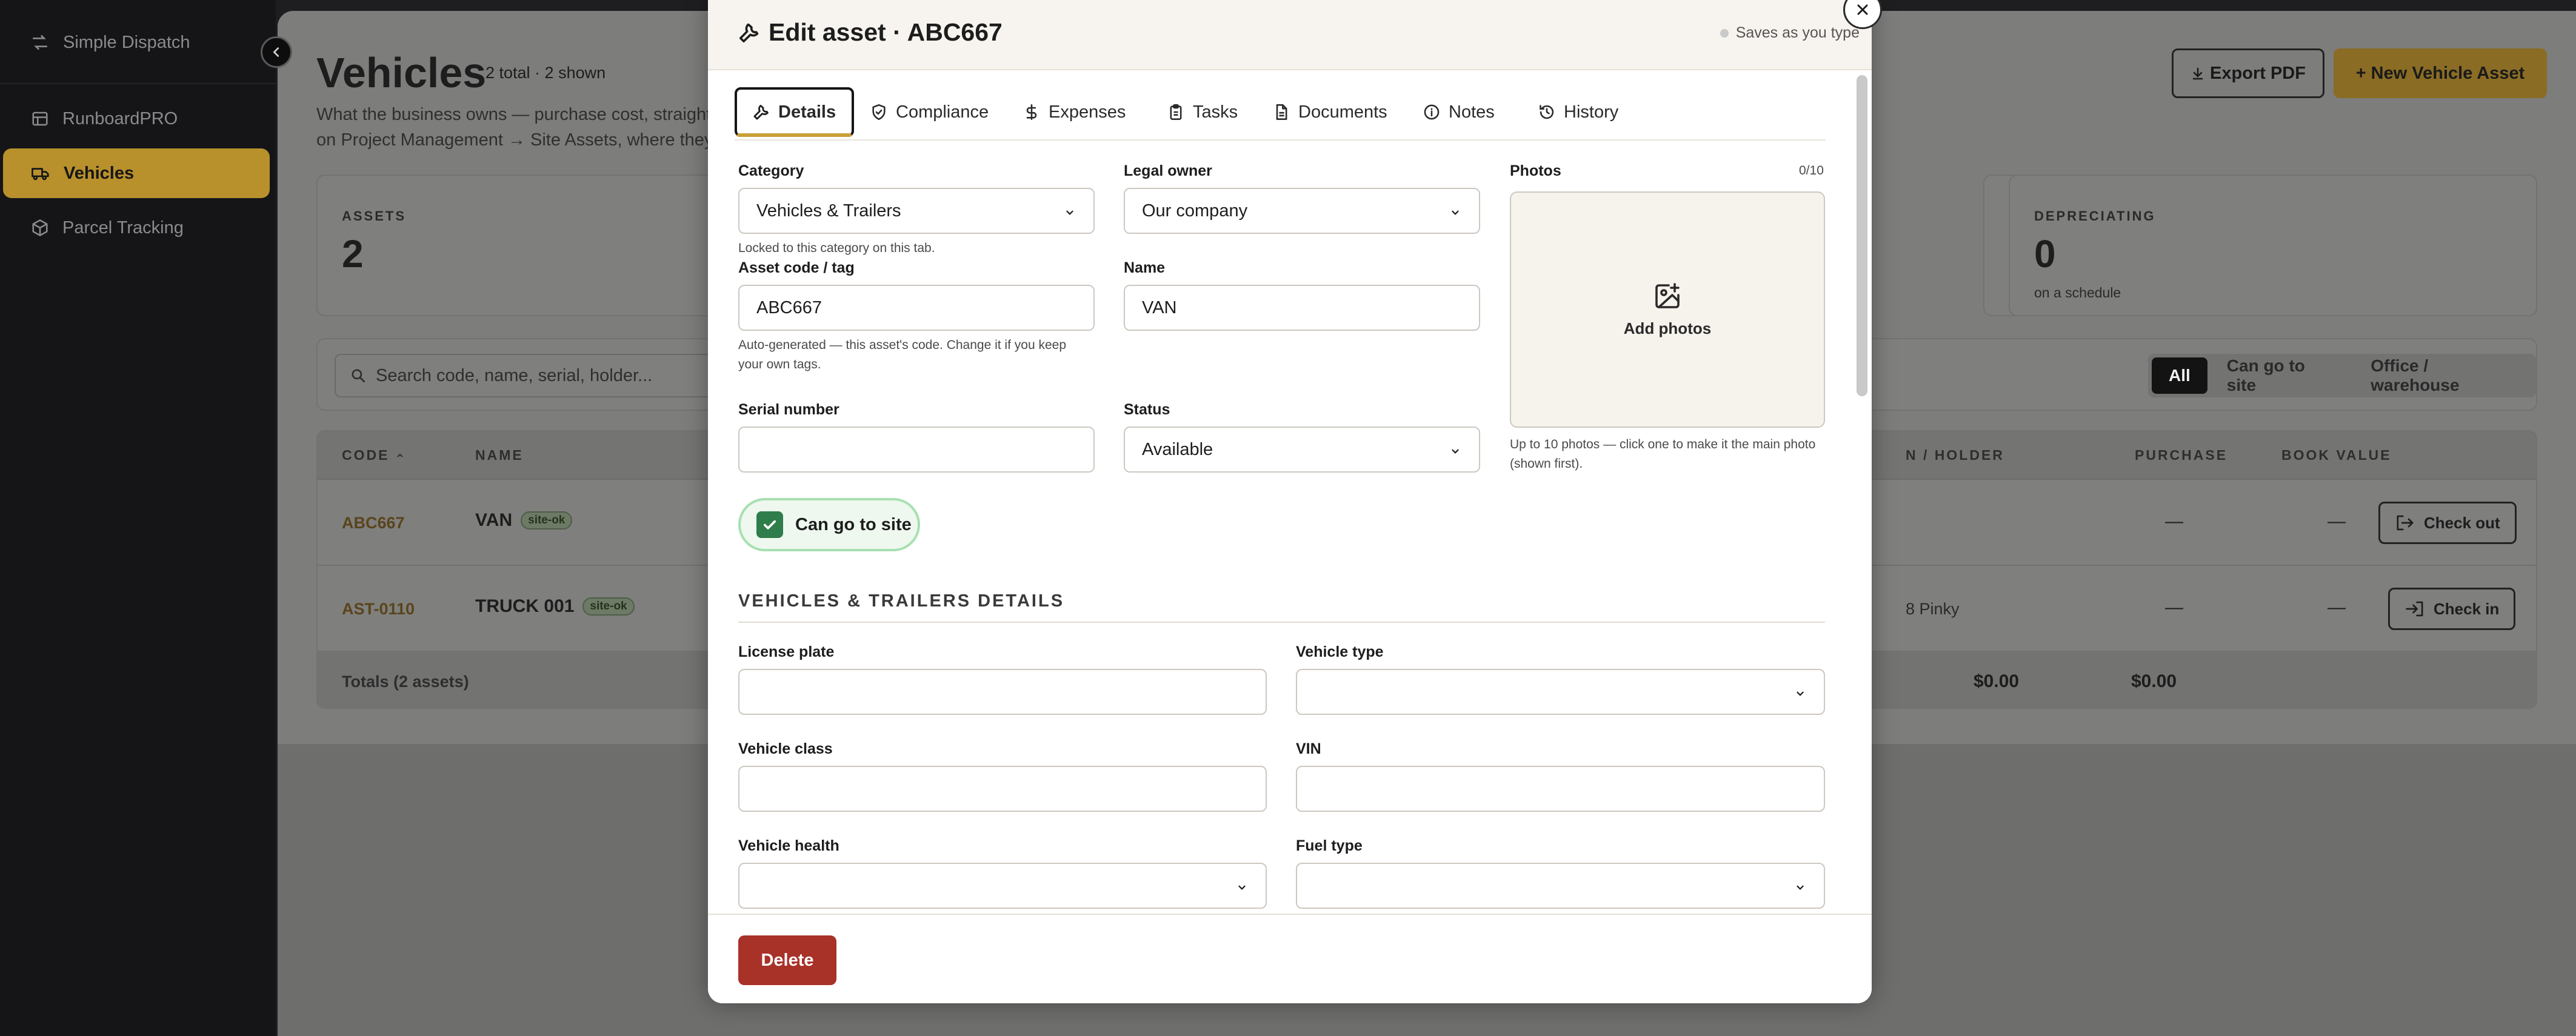  I want to click on tab-documents: Documents, so click(1330, 112).